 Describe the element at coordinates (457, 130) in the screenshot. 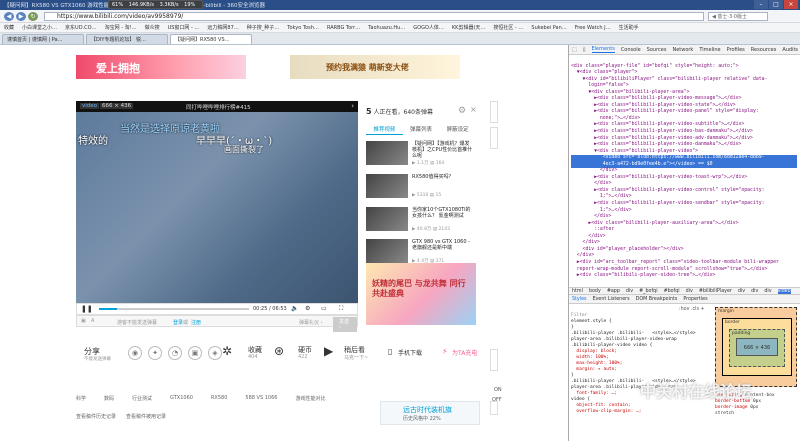

I see `tab-block-settings: 屏蔽设定` at that location.